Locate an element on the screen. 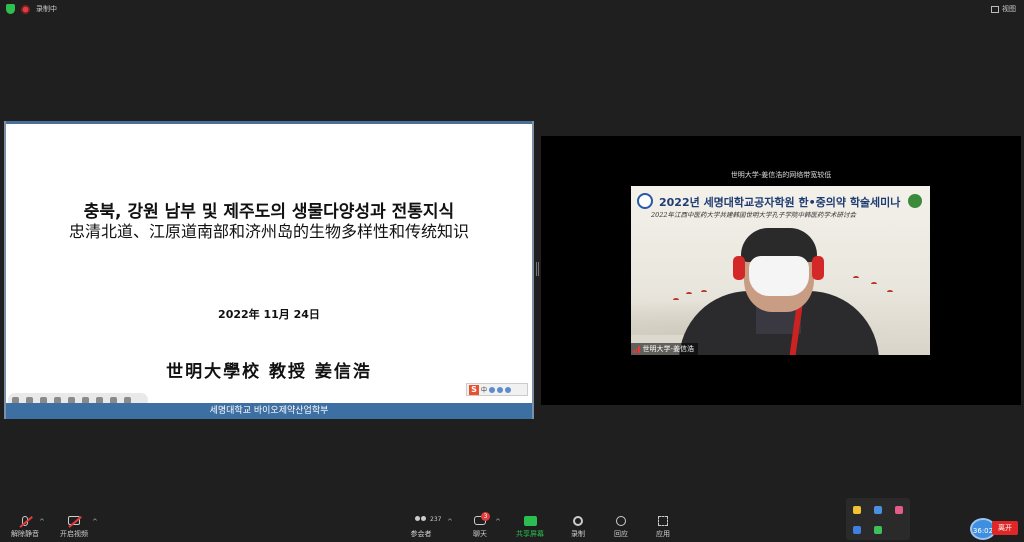 The height and width of the screenshot is (542, 1024). top-left-status: 录制中 is located at coordinates (31, 9).